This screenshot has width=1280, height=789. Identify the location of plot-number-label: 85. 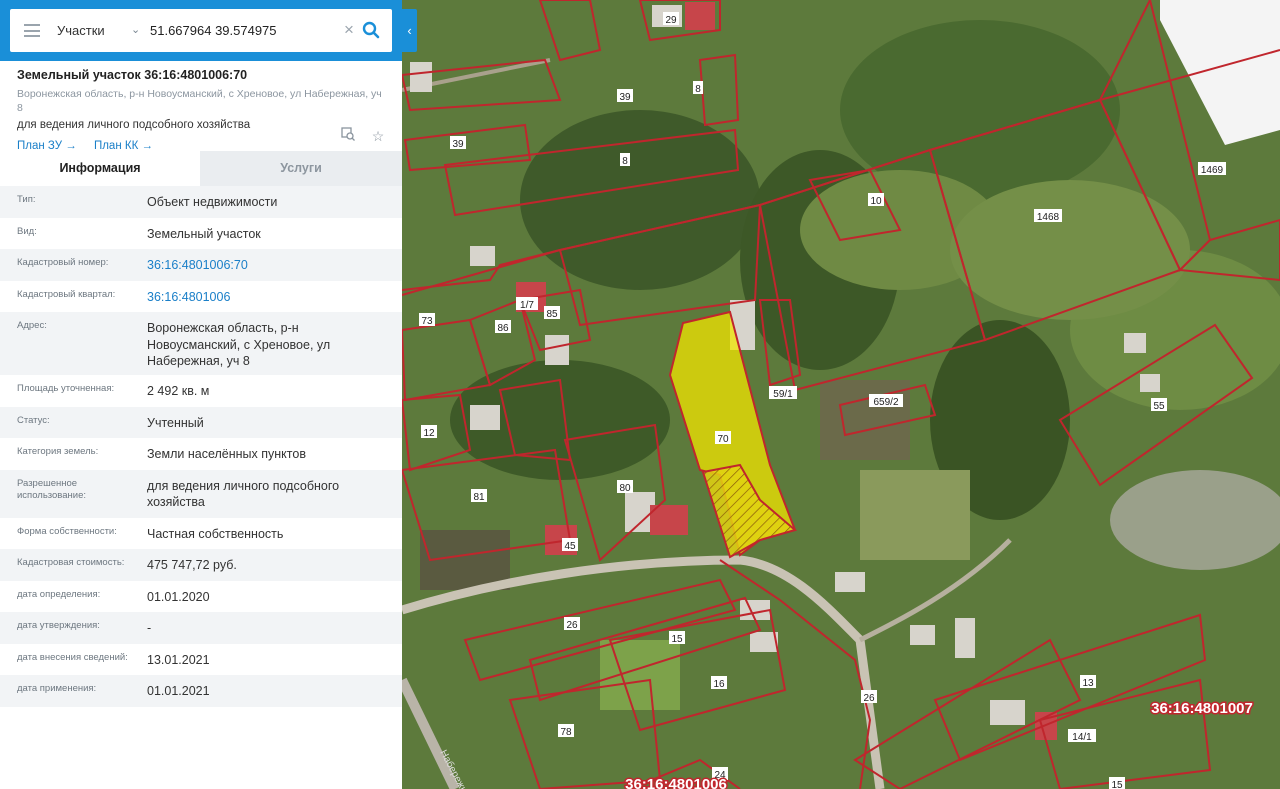
(552, 314).